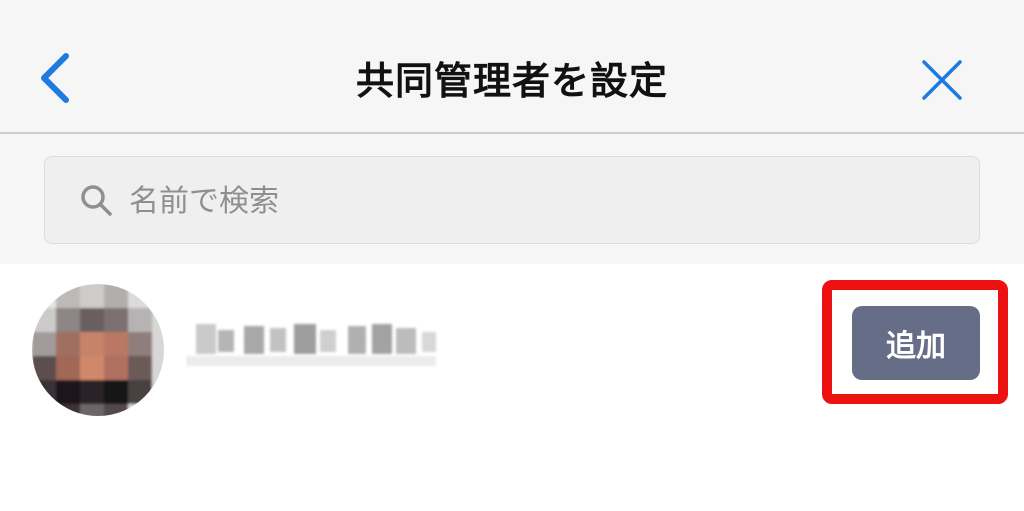  I want to click on user-name-obscured, so click(311, 345).